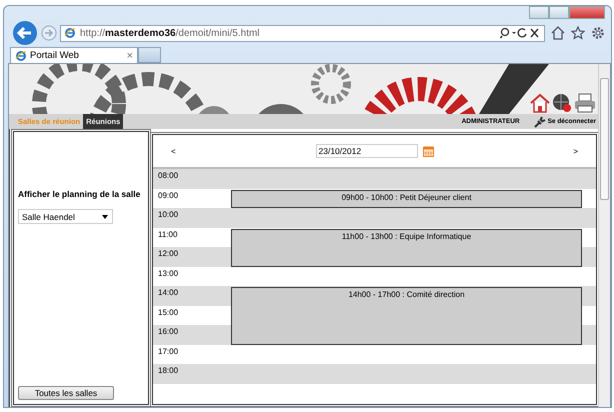 This screenshot has height=412, width=614. Describe the element at coordinates (575, 151) in the screenshot. I see `next-day-link: >` at that location.